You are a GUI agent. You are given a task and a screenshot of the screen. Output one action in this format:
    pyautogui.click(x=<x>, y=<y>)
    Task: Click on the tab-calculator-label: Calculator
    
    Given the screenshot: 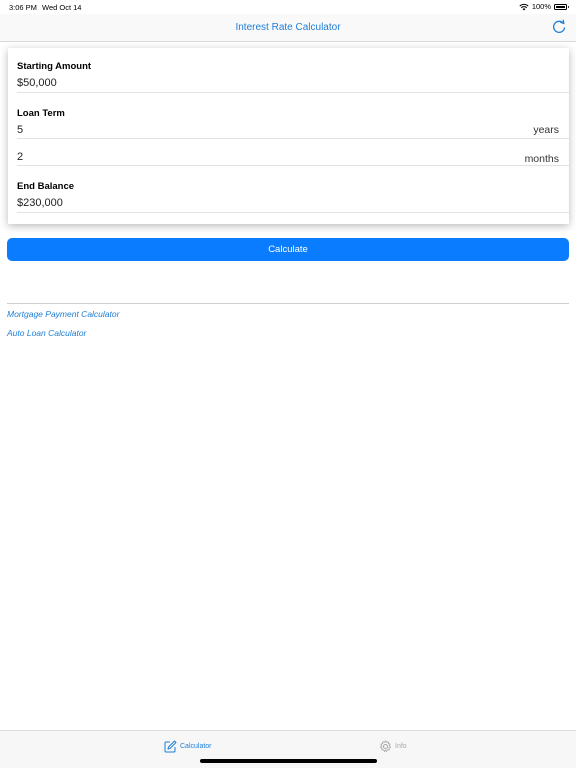 What is the action you would take?
    pyautogui.click(x=196, y=746)
    